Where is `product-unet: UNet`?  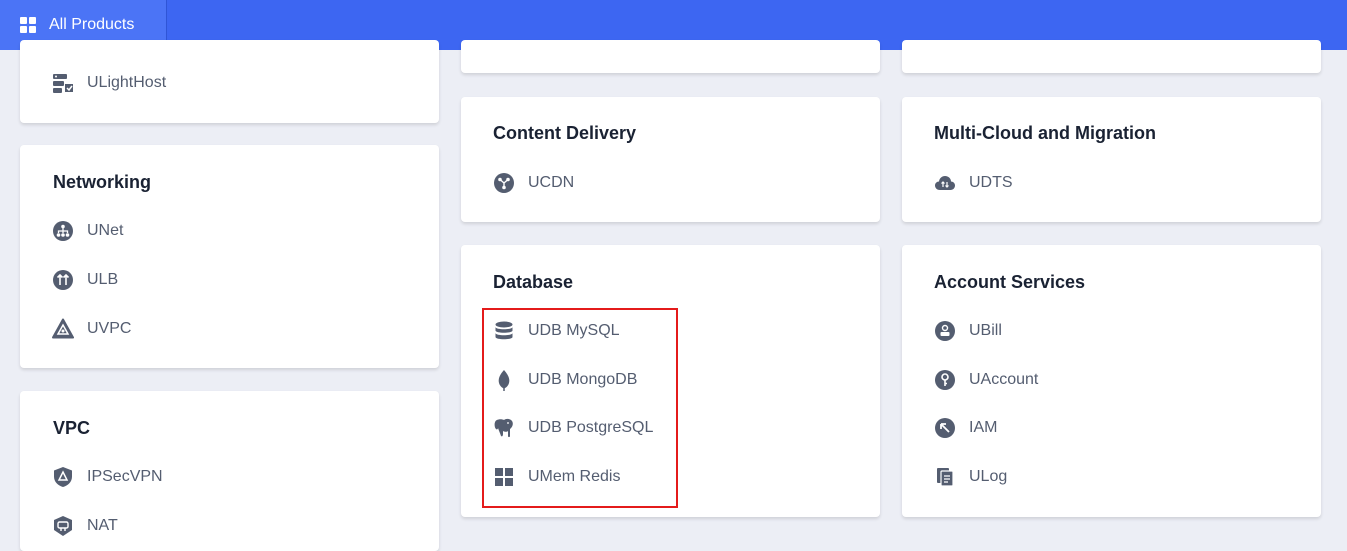
product-unet: UNet is located at coordinates (87, 231).